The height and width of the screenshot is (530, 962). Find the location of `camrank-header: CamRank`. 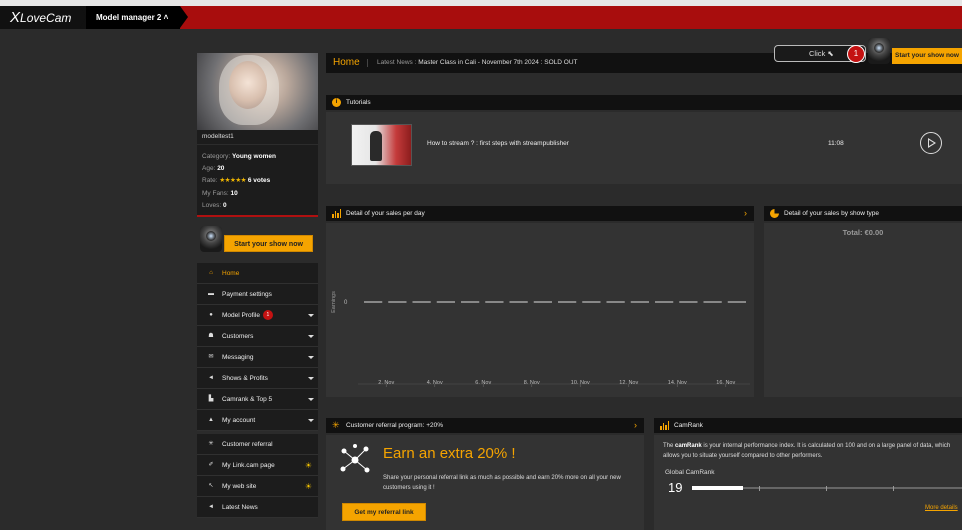

camrank-header: CamRank is located at coordinates (808, 425).